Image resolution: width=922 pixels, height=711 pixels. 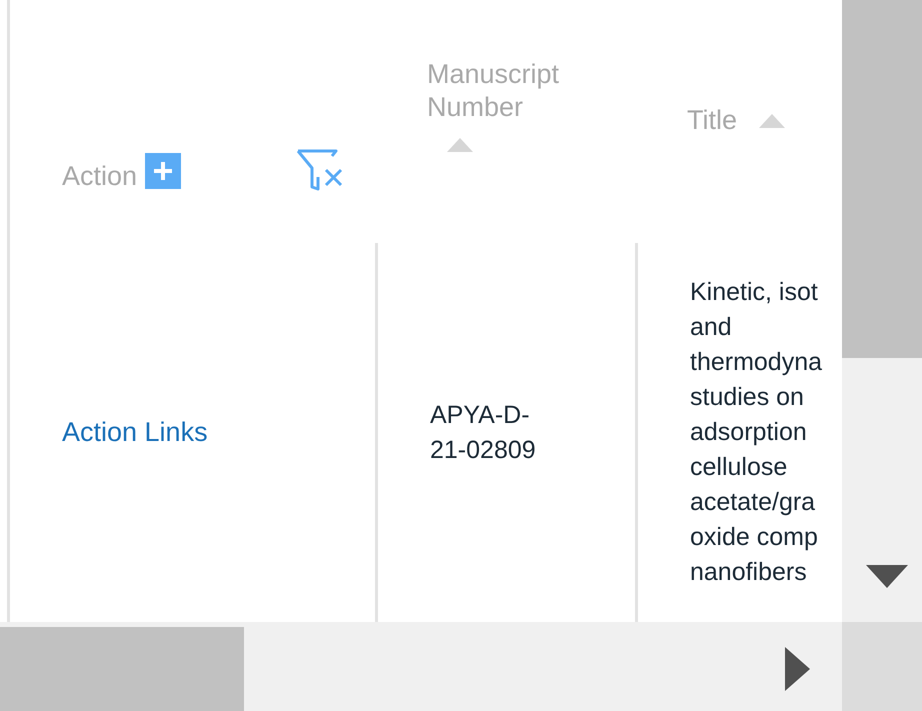 What do you see at coordinates (756, 432) in the screenshot?
I see `table-cell-text: Kinetic, isot and thermodyna studies on adsorption cellulose acetate/gra oxide comp nanofibers` at bounding box center [756, 432].